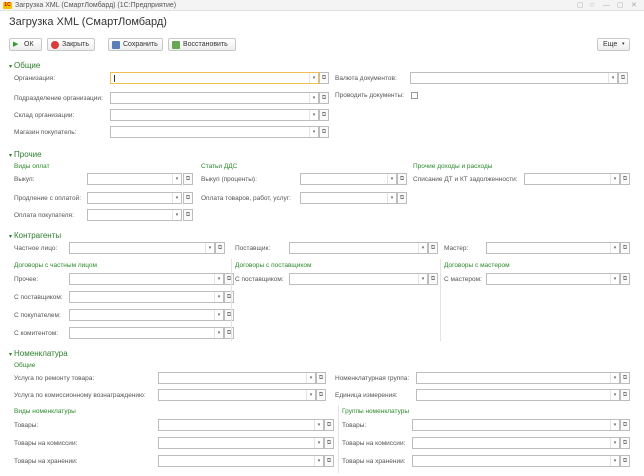  What do you see at coordinates (146, 315) in the screenshot?
I see `with-buyer-field: ▾` at bounding box center [146, 315].